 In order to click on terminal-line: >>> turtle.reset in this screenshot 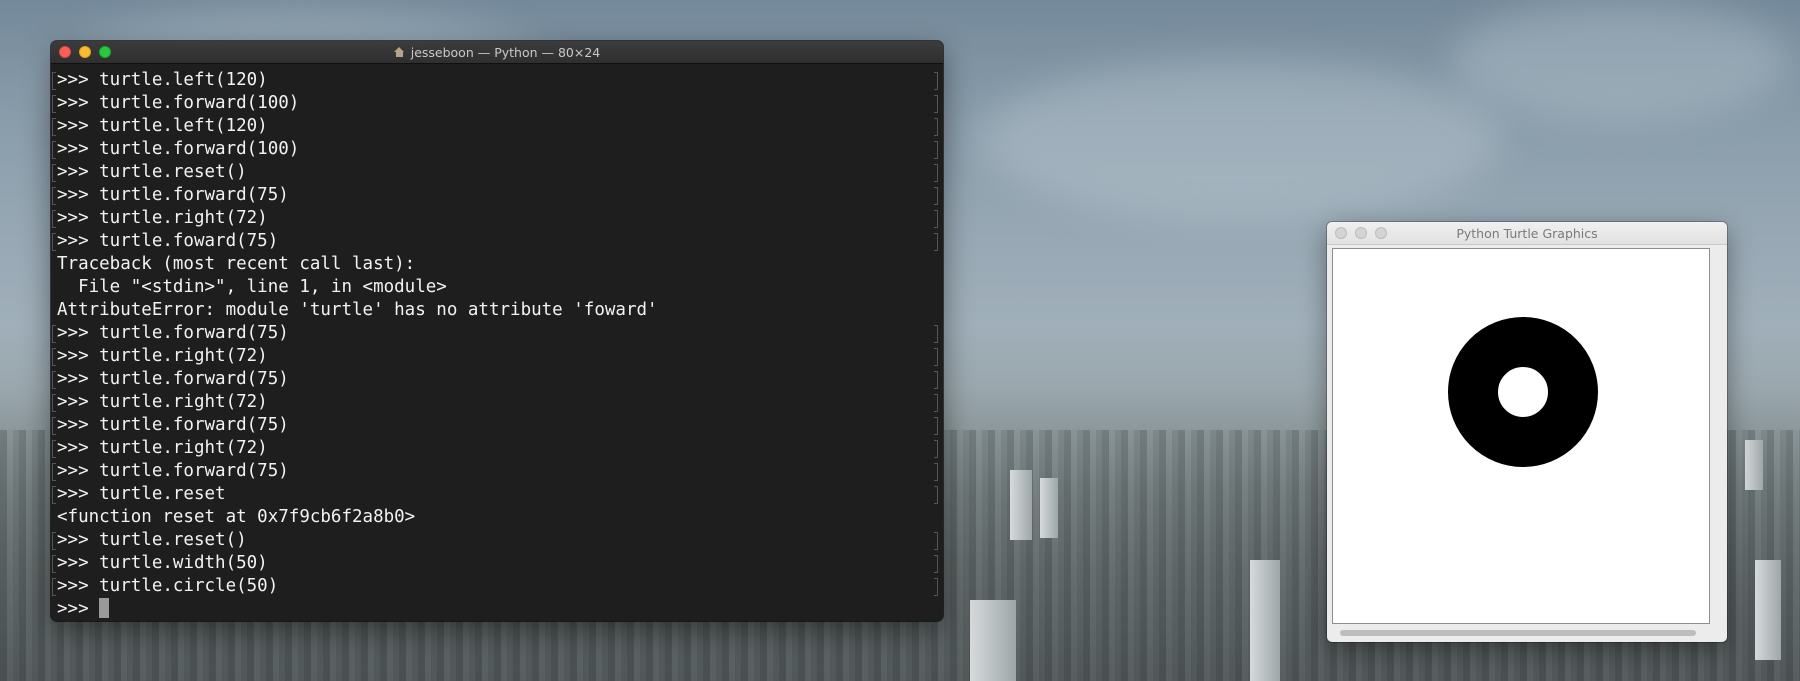, I will do `click(495, 494)`.